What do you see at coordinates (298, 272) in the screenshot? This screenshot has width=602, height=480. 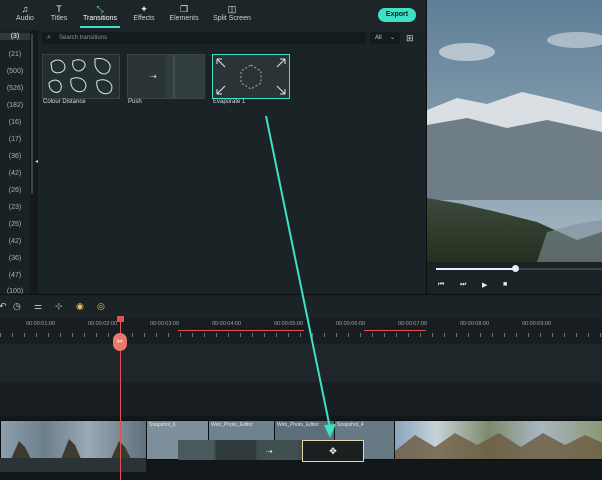 I see `drag-arrow-line` at bounding box center [298, 272].